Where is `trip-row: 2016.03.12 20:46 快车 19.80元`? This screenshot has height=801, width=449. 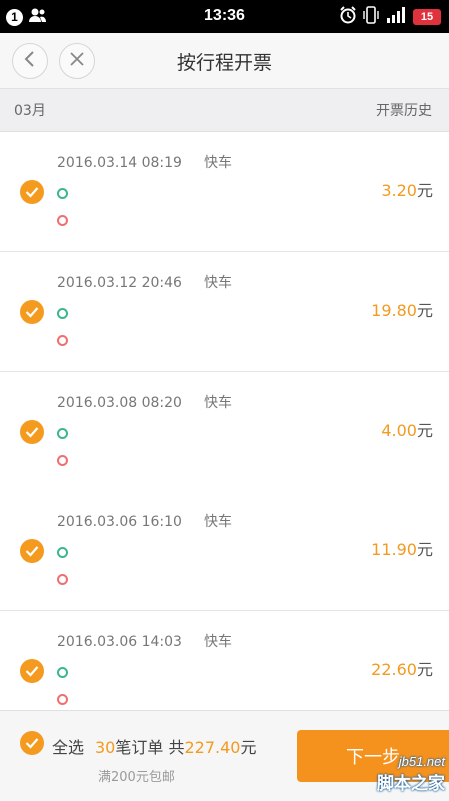 trip-row: 2016.03.12 20:46 快车 19.80元 is located at coordinates (224, 312).